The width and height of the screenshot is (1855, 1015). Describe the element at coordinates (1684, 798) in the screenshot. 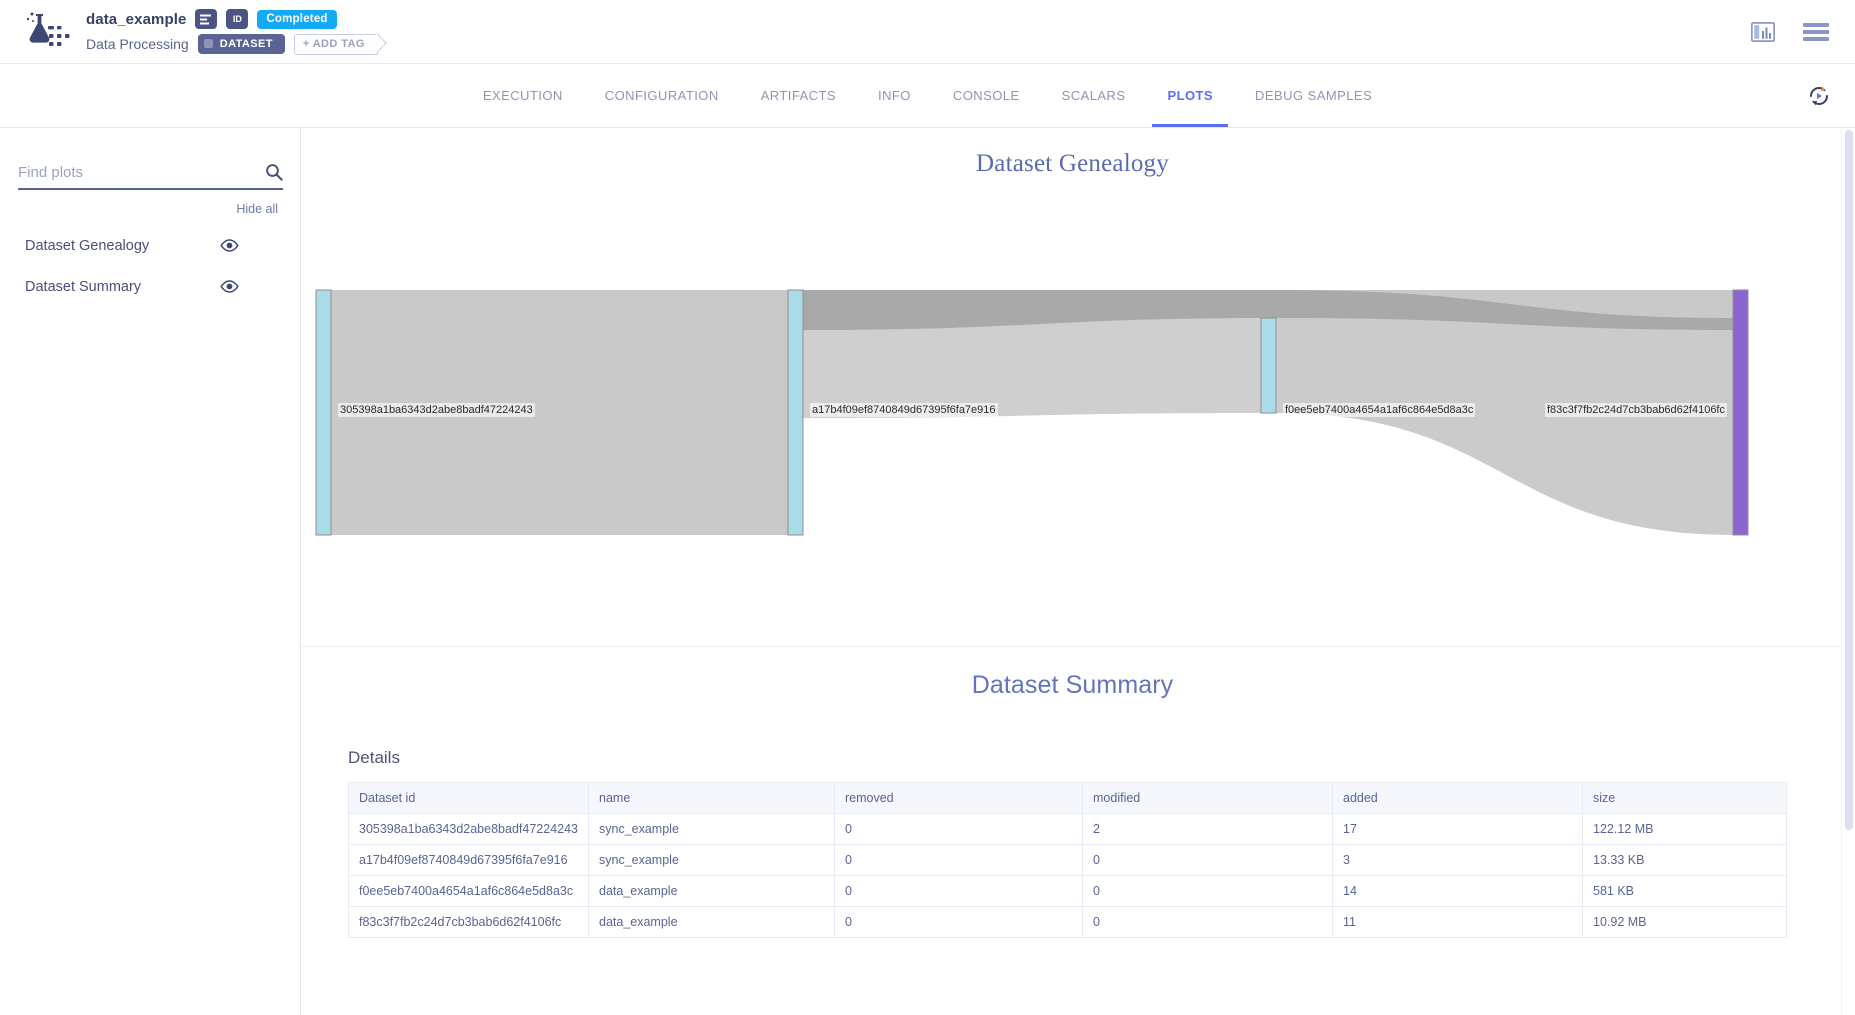

I see `table-column-header: size` at that location.